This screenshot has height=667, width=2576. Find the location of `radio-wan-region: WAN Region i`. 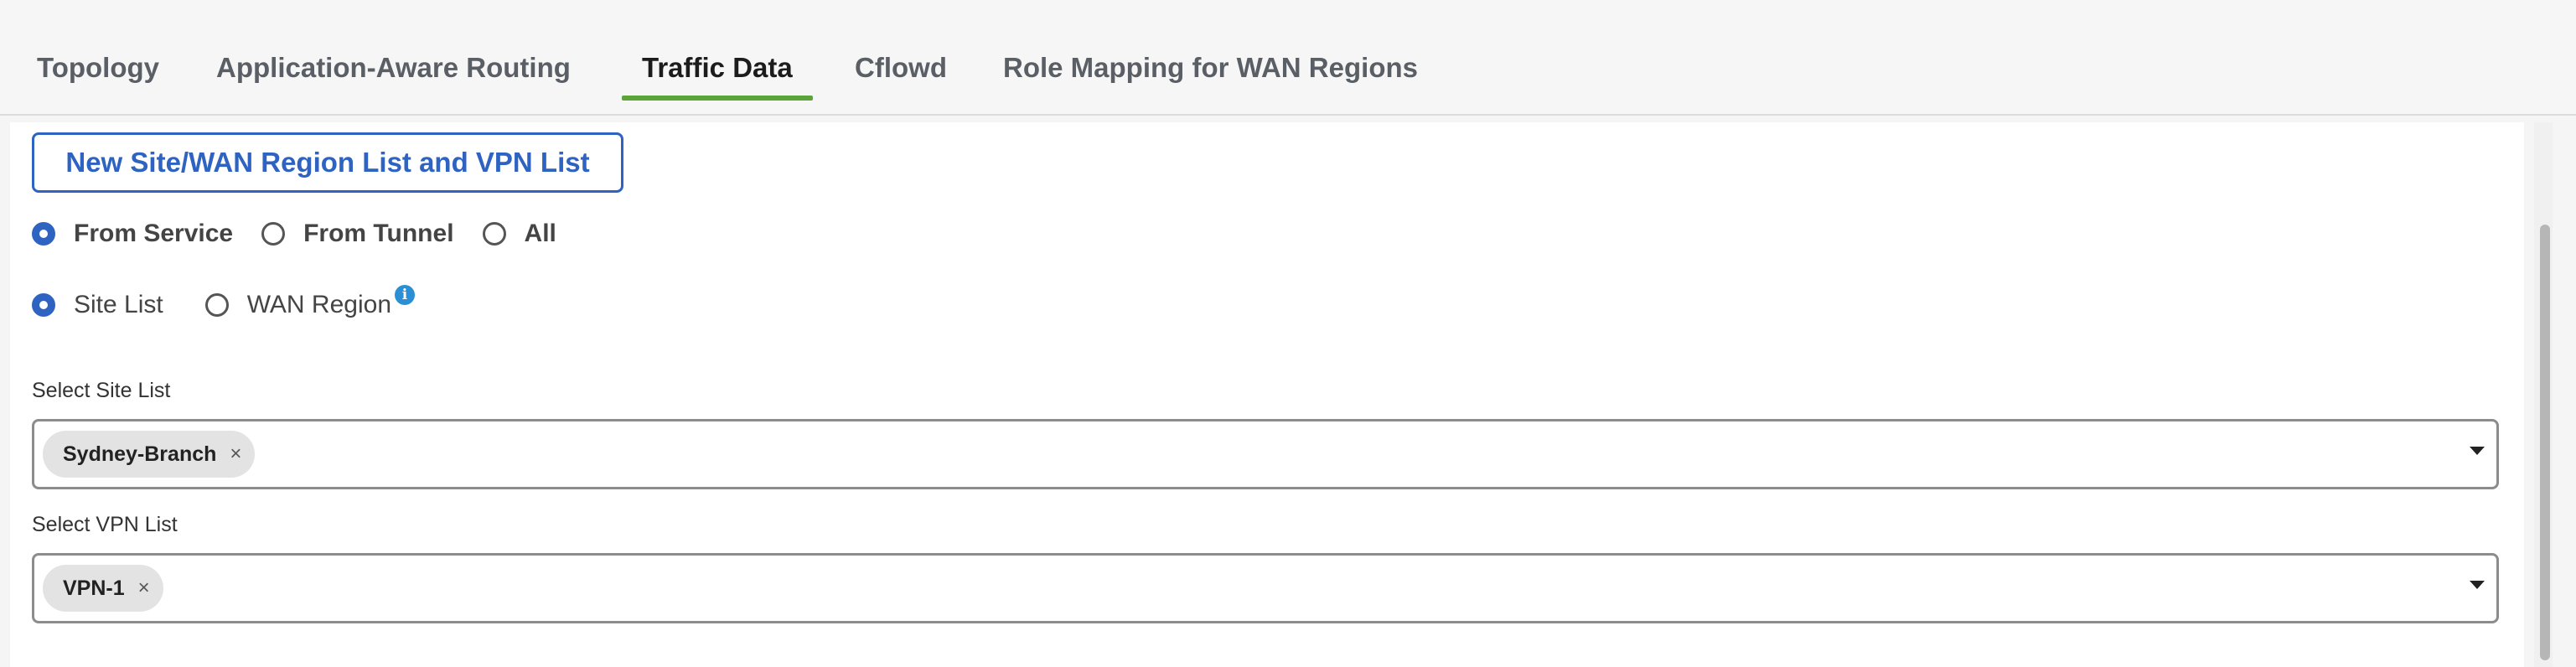

radio-wan-region: WAN Region i is located at coordinates (309, 302).